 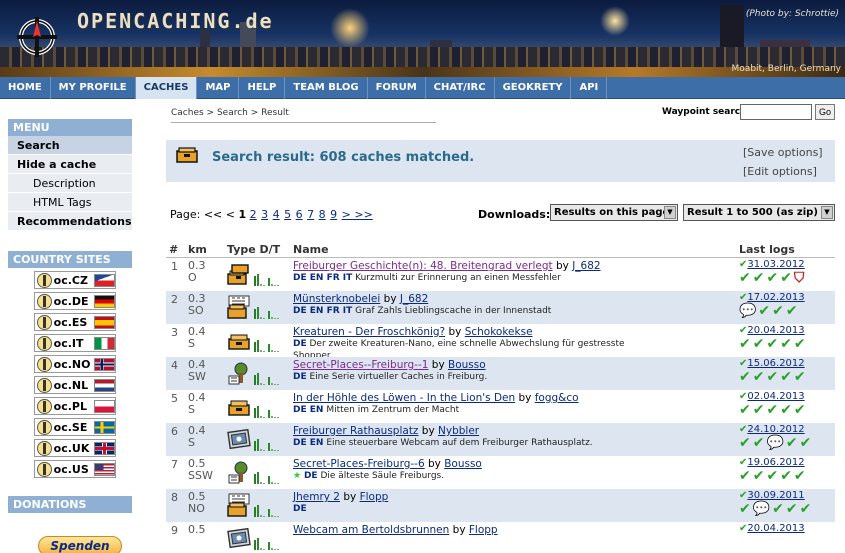 I want to click on country-site-us: oc.US, so click(x=75, y=469).